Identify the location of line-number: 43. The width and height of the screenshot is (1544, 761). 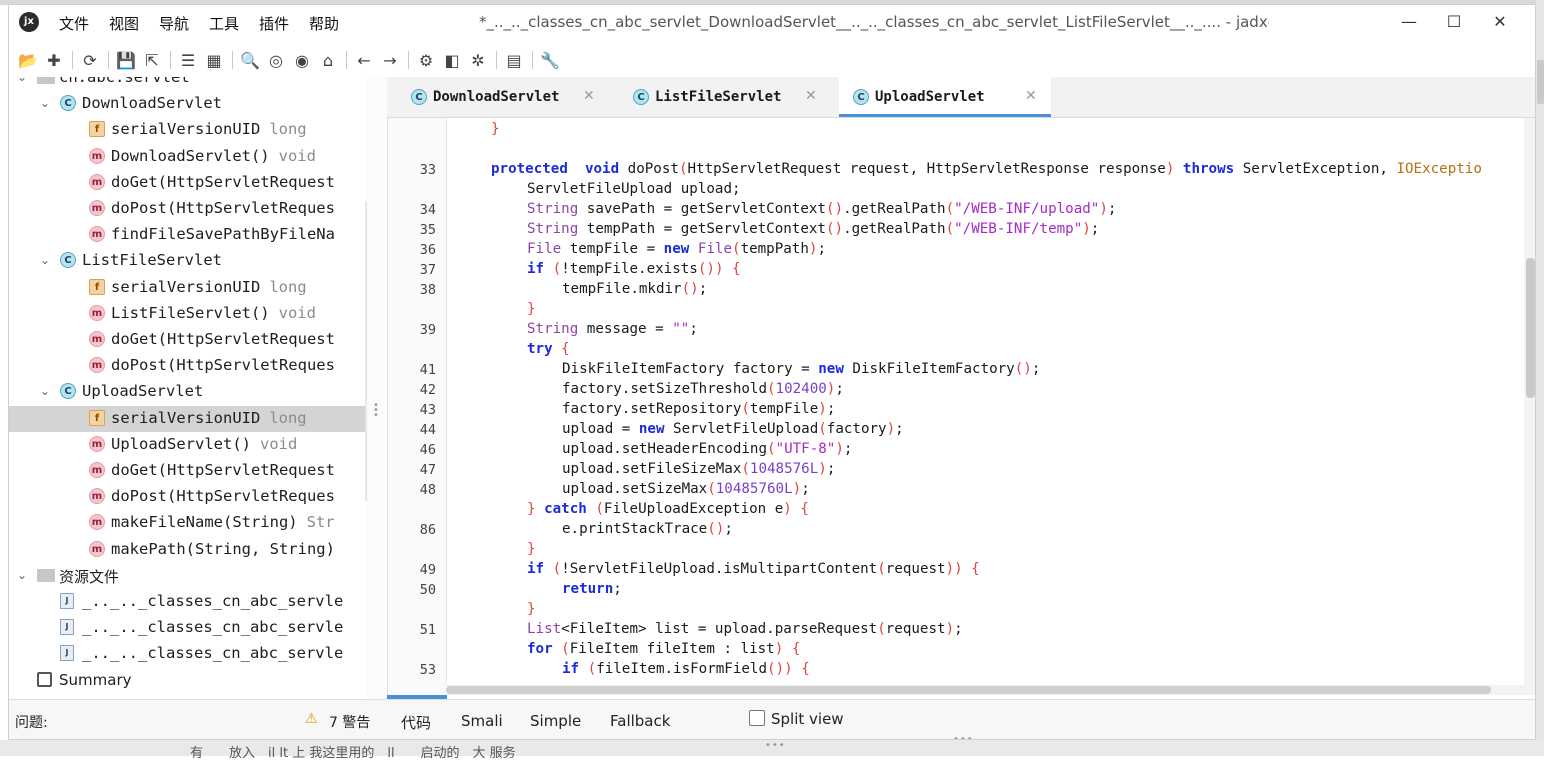
(427, 410).